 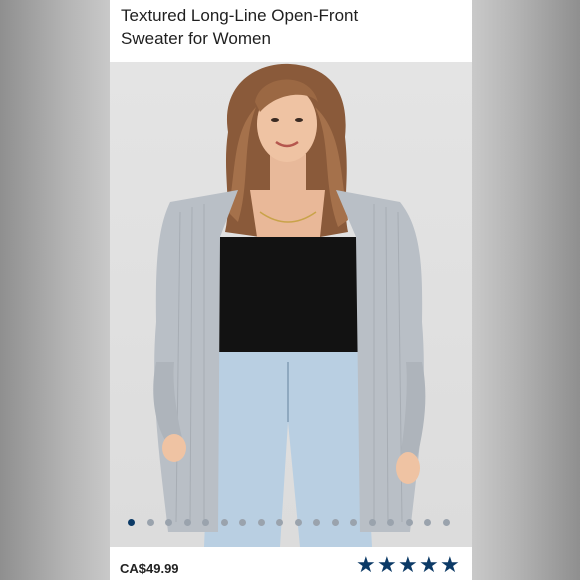 I want to click on rating-stars: ★ ★ ★ ★ ★, so click(x=408, y=566).